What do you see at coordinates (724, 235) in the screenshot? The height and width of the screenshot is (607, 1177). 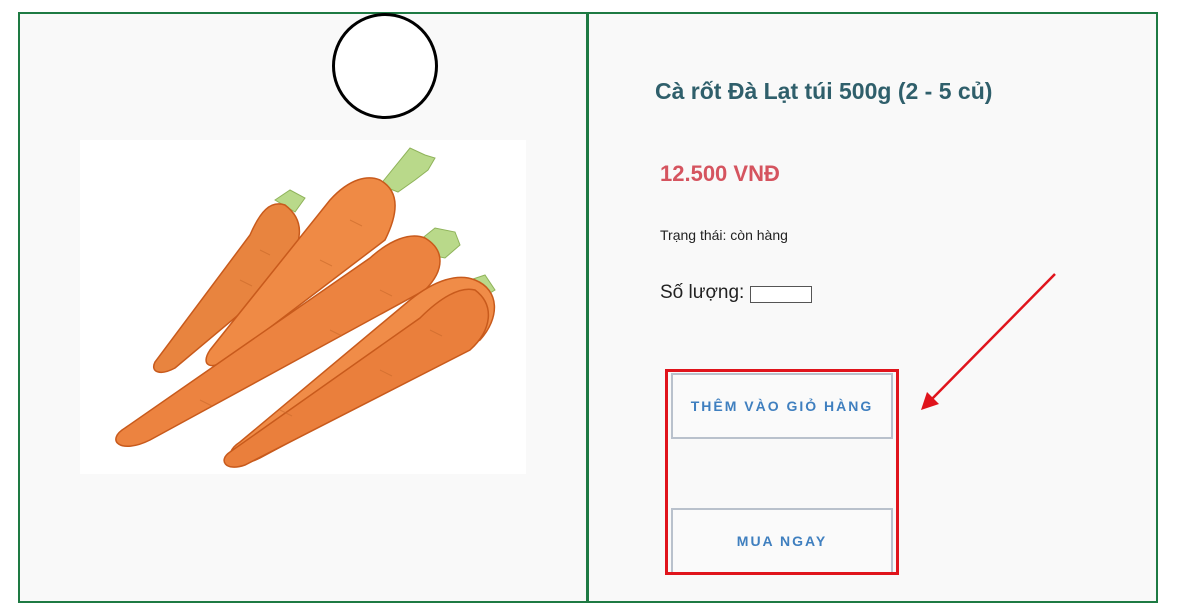 I see `stock-status: Trạng thái: còn hàng` at bounding box center [724, 235].